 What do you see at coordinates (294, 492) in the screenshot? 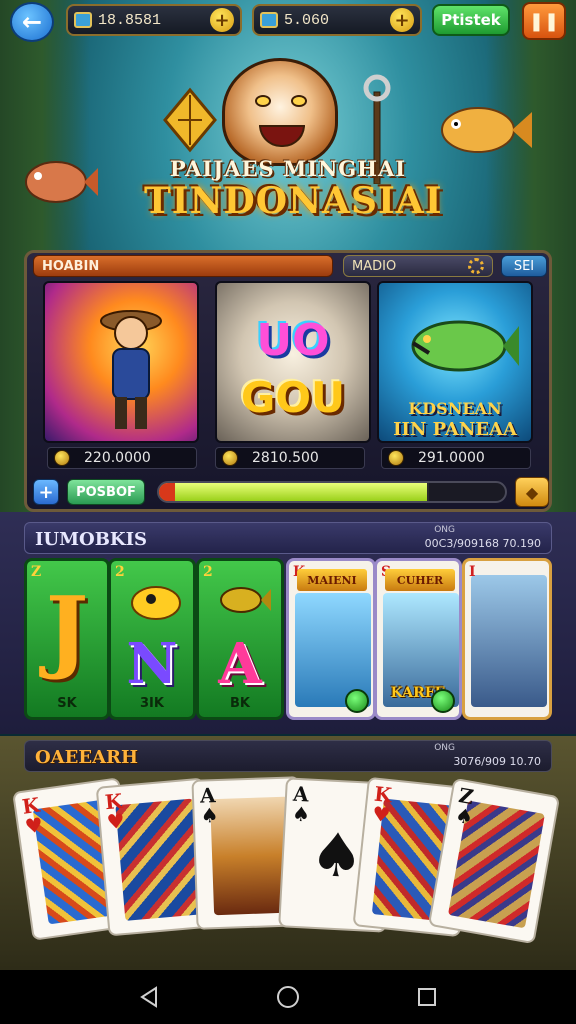
I see `progress-bar-fill` at bounding box center [294, 492].